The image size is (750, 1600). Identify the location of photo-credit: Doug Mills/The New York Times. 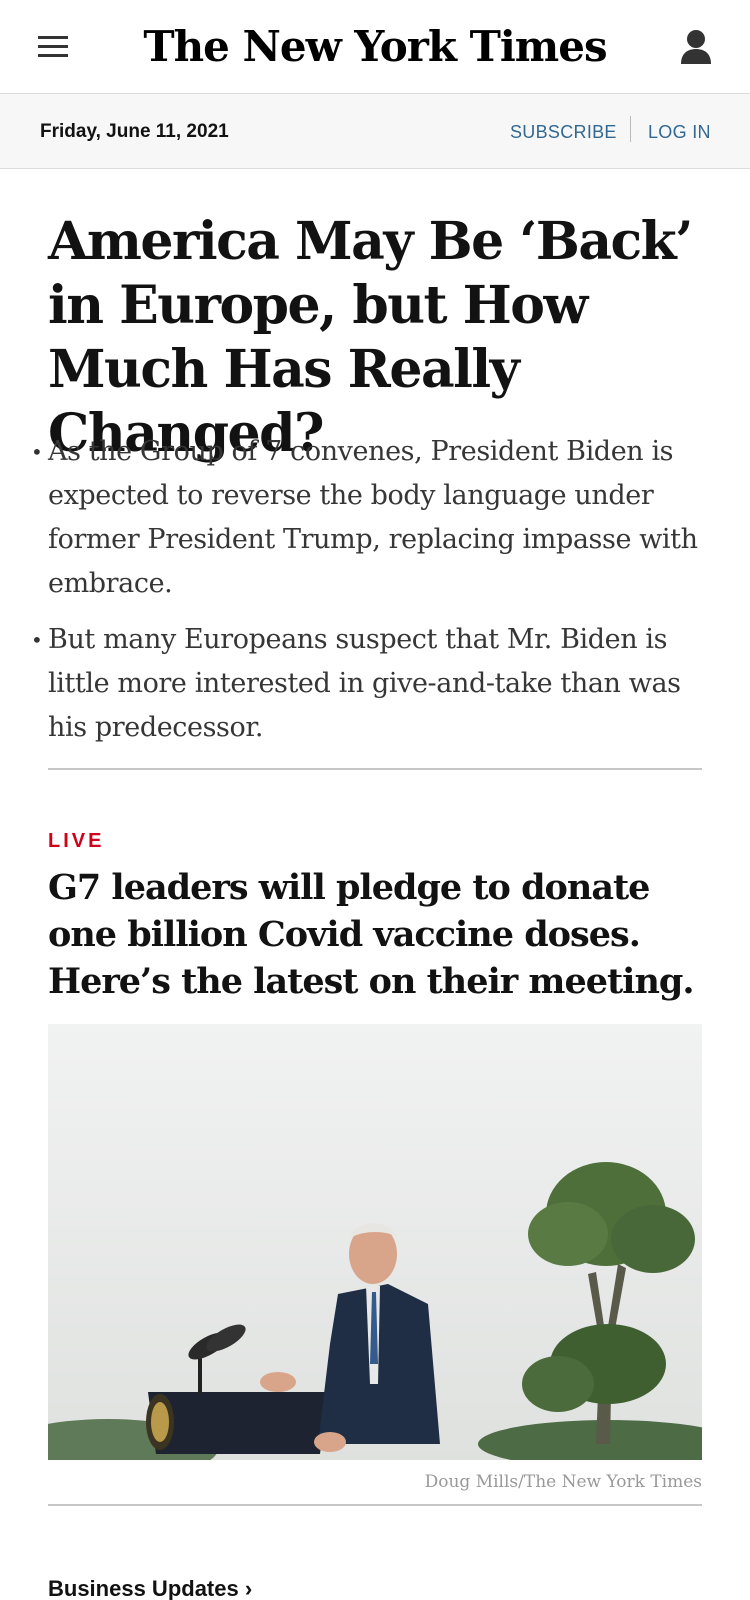
(563, 1482).